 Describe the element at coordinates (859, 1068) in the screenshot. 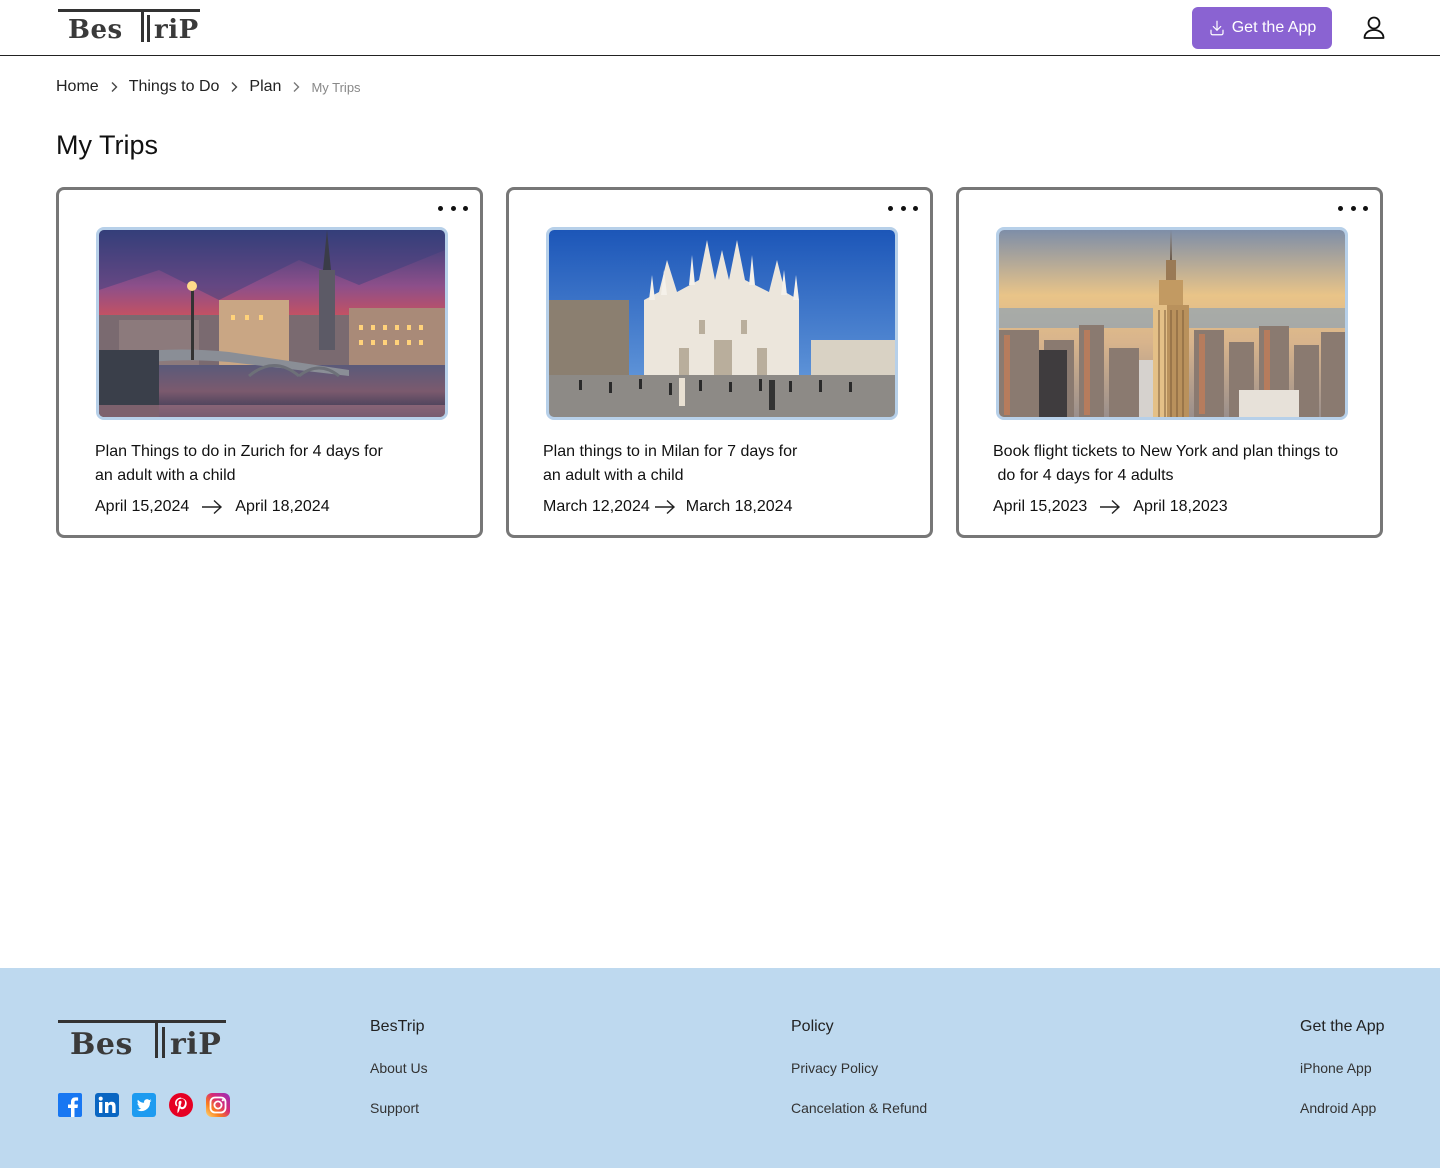

I see `footer-link-privacy-policy: Privacy Policy` at that location.